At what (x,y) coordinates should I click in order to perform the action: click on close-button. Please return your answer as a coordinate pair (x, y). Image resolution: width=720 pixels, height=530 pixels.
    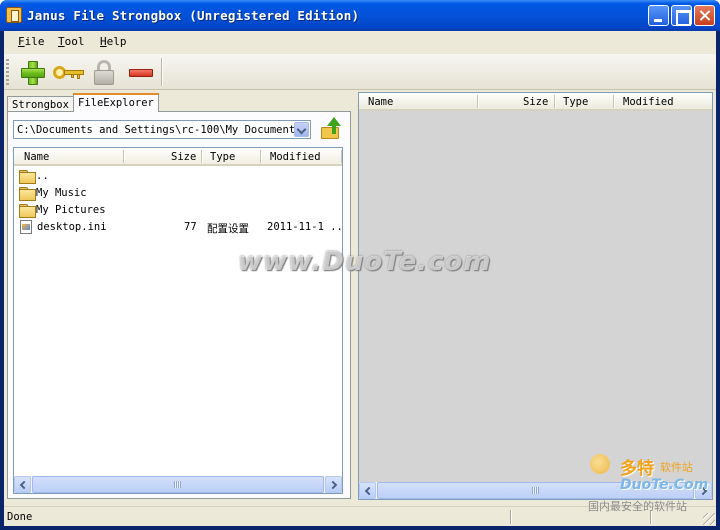
    Looking at the image, I should click on (704, 15).